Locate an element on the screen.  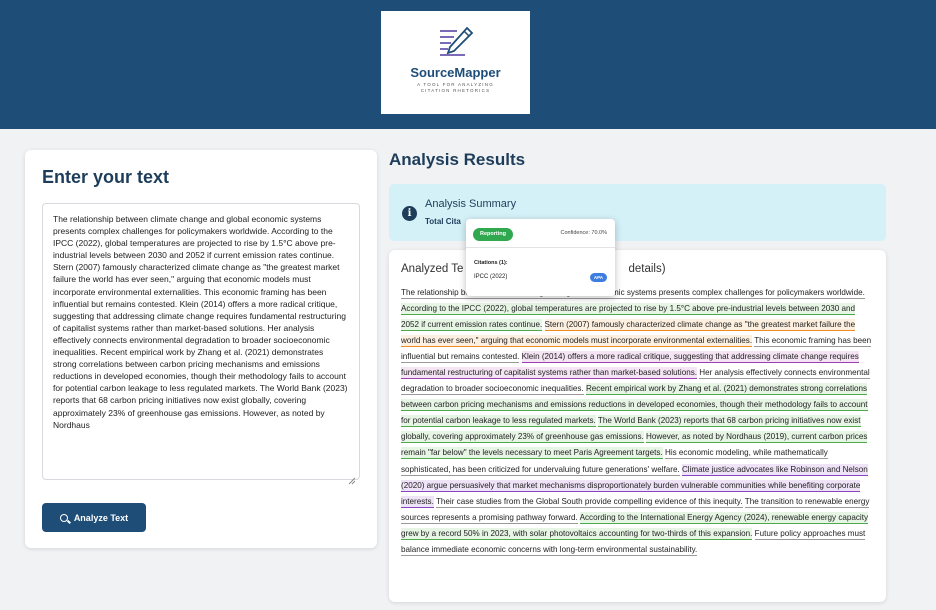
pencil-lines-icon is located at coordinates (457, 41).